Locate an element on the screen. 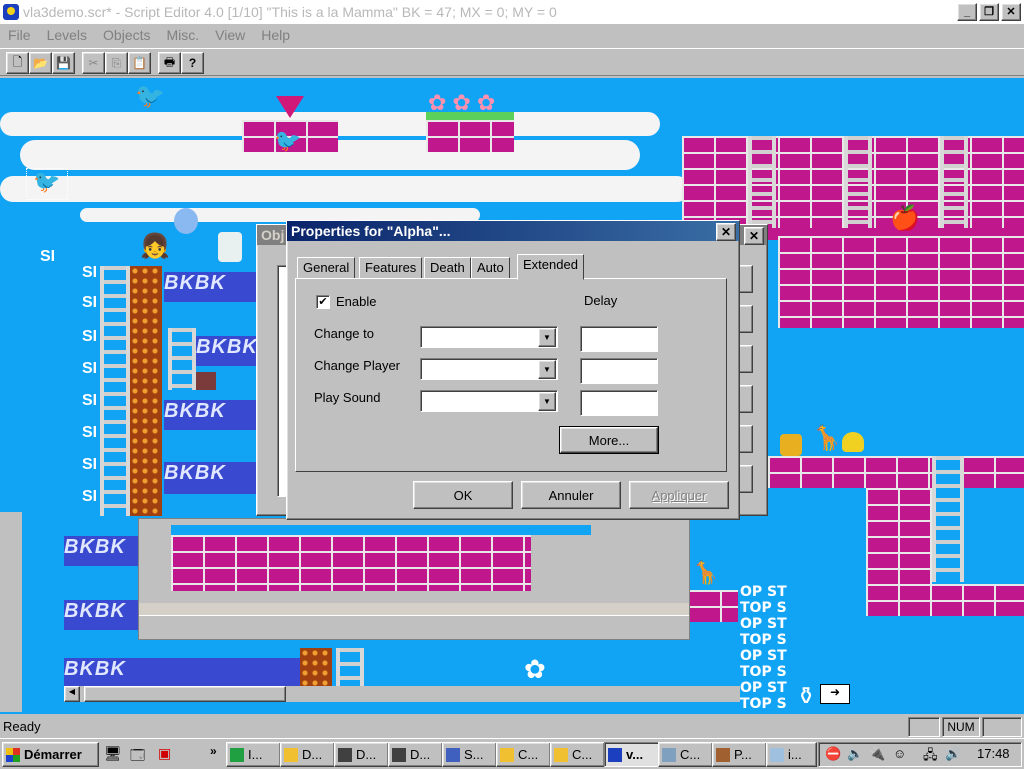 The height and width of the screenshot is (769, 1024). enable-checkbox: ✔ is located at coordinates (323, 302).